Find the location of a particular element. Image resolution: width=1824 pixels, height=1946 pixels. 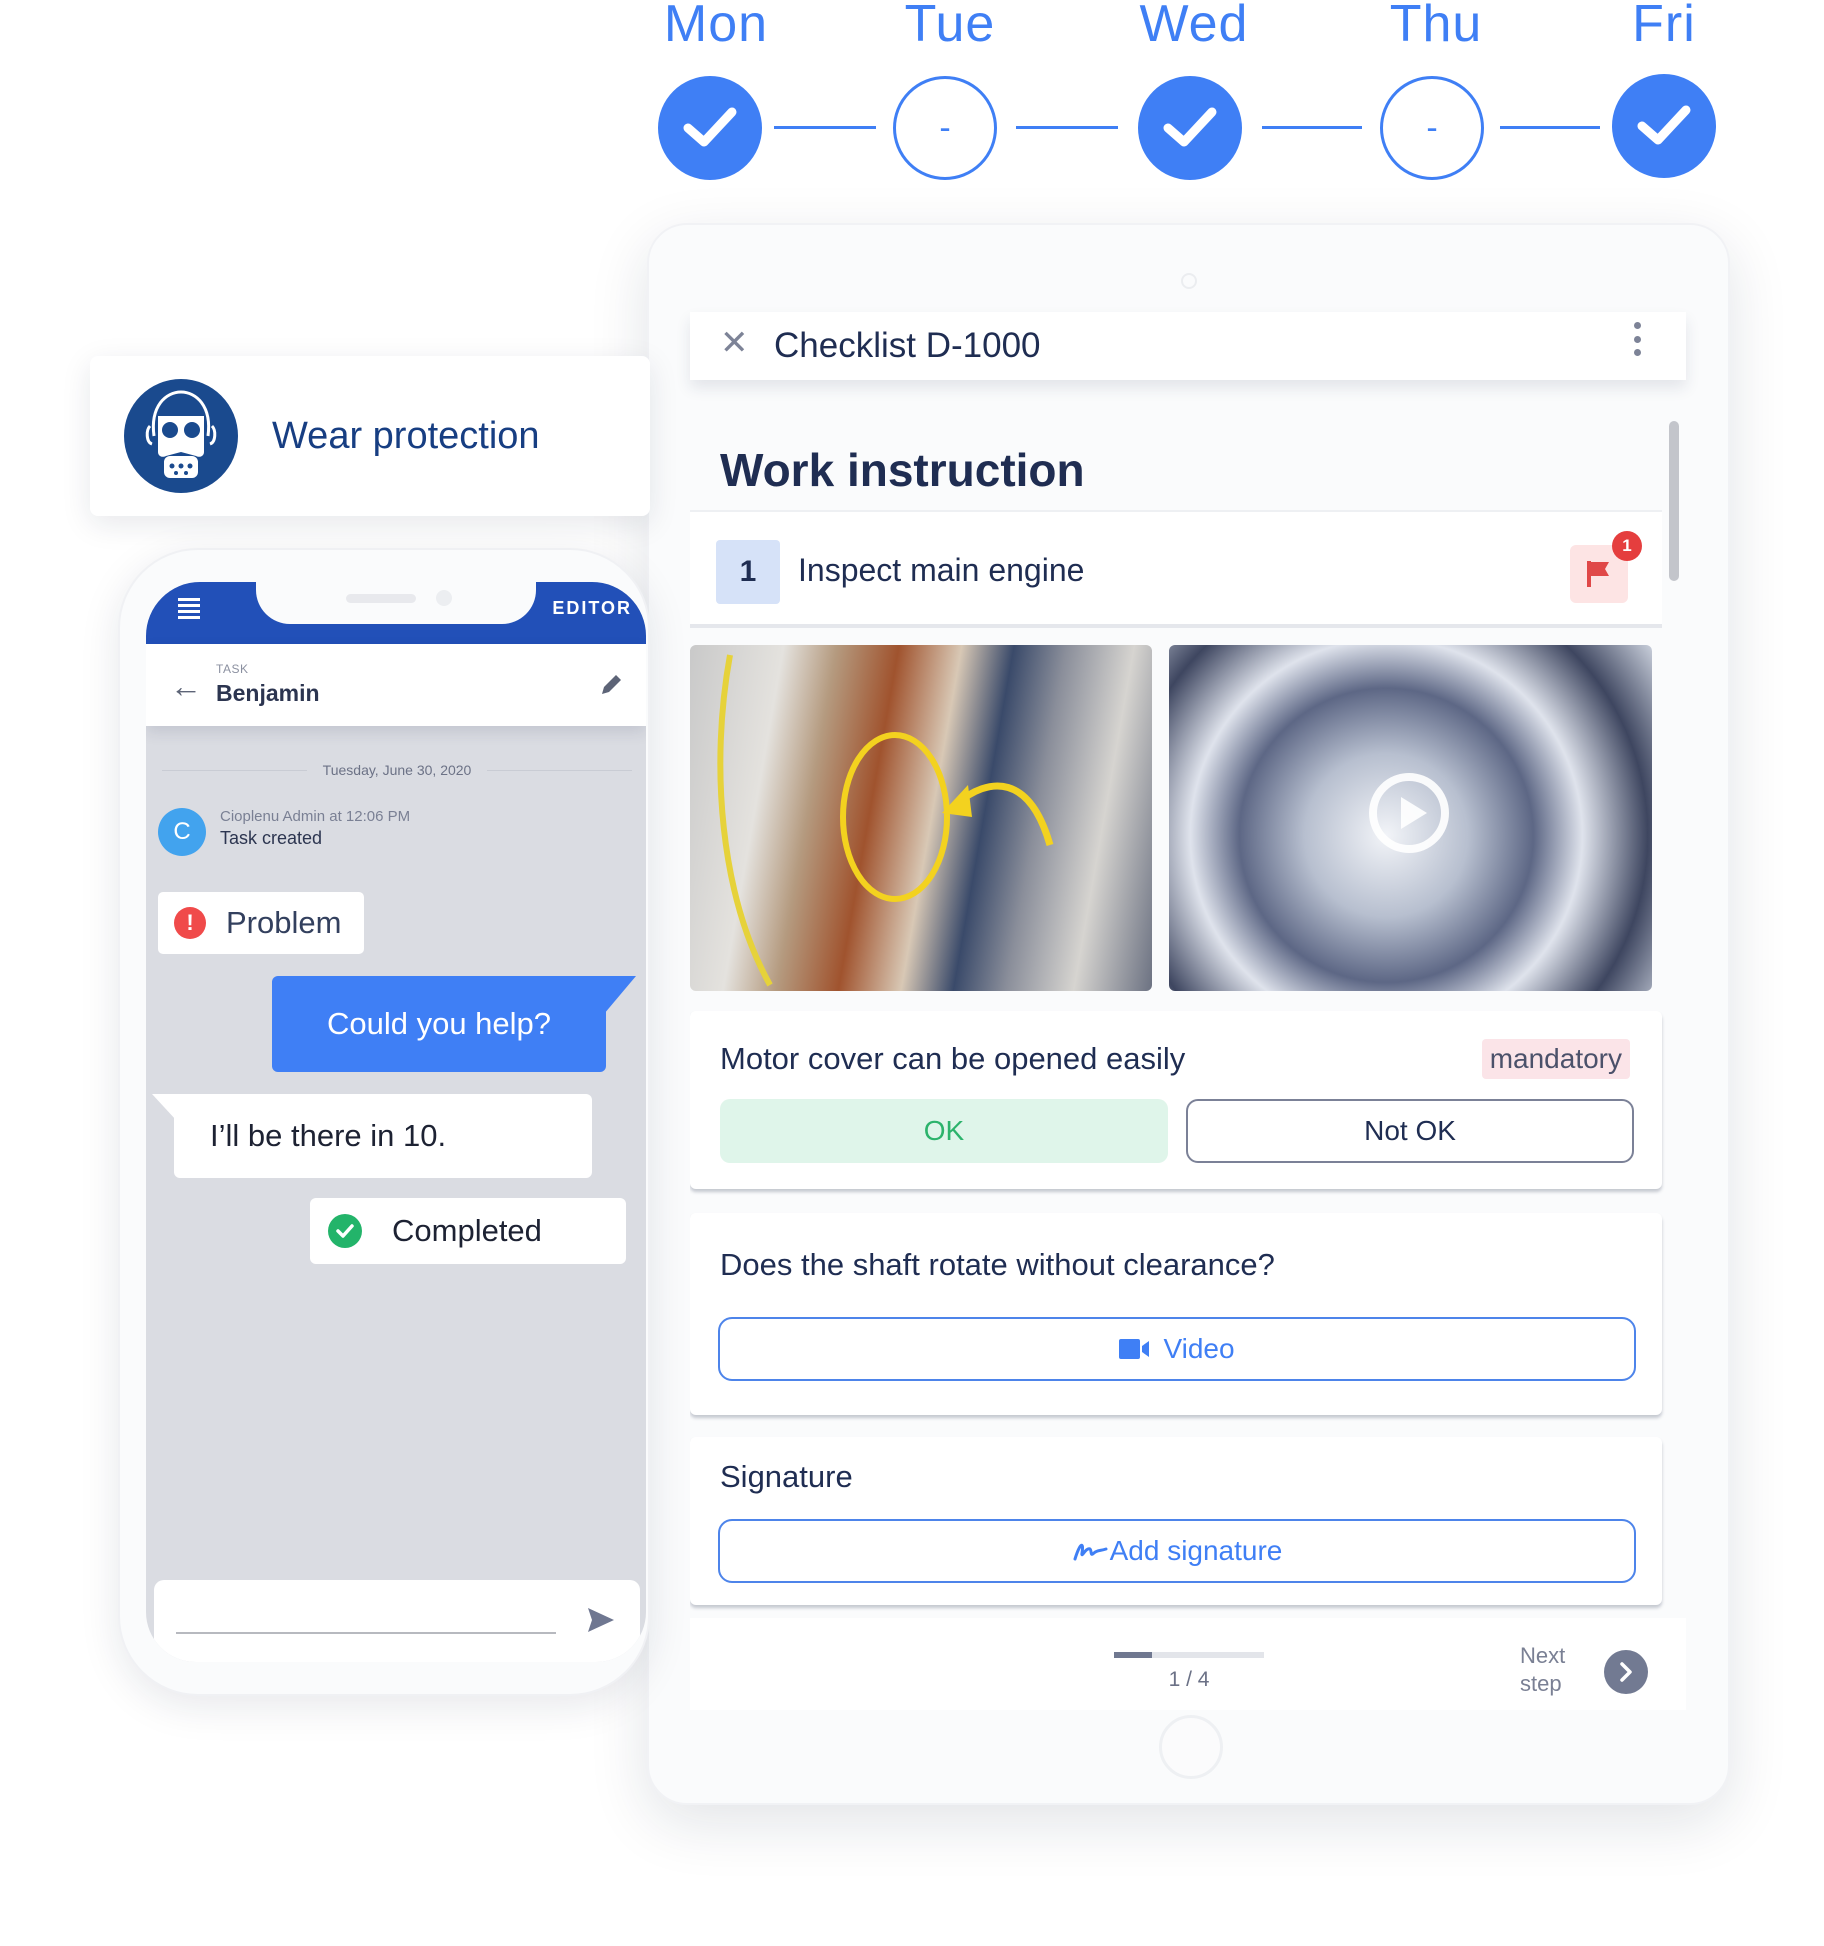

next-step-label: Next step is located at coordinates (1550, 1670).